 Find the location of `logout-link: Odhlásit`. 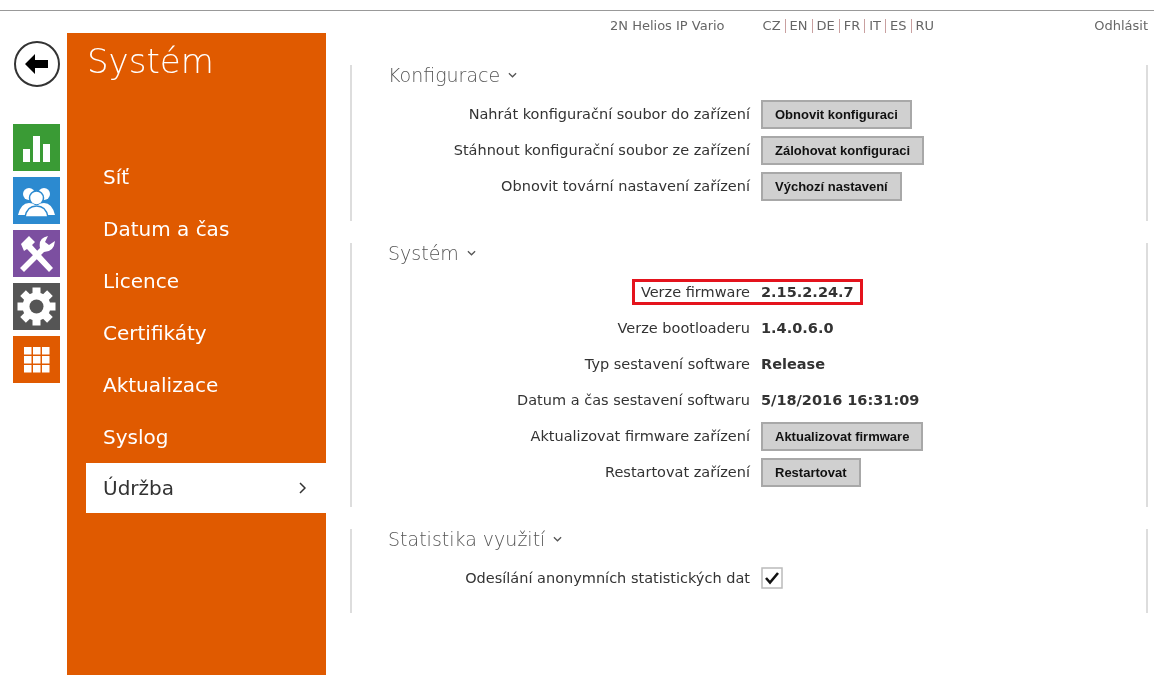

logout-link: Odhlásit is located at coordinates (1121, 25).